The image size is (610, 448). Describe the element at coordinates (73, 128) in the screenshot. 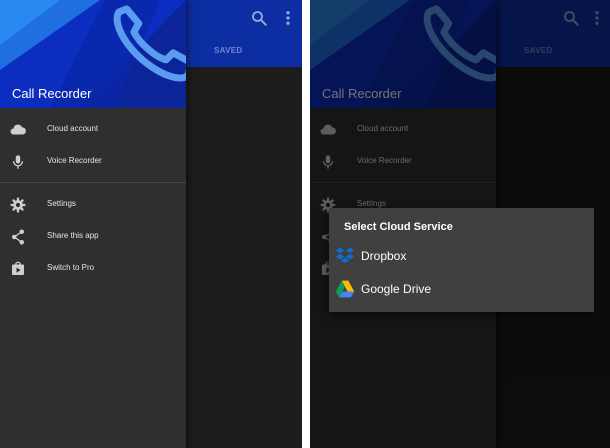

I see `menu-item-label: Cloud account` at that location.